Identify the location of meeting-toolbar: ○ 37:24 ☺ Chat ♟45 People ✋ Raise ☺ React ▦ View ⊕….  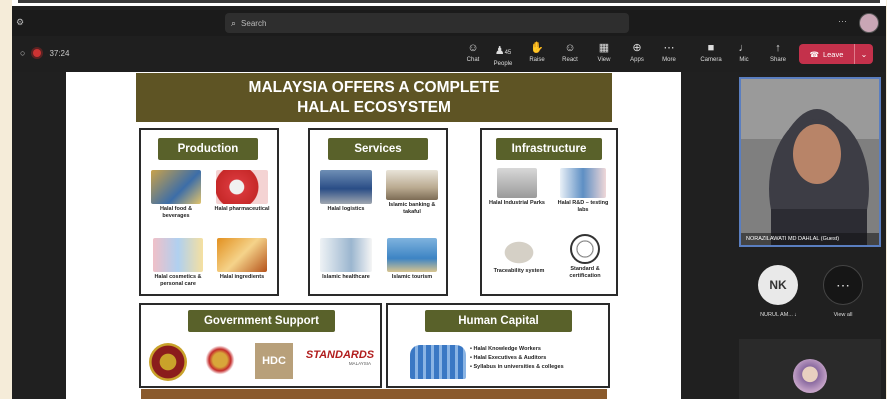
(449, 54).